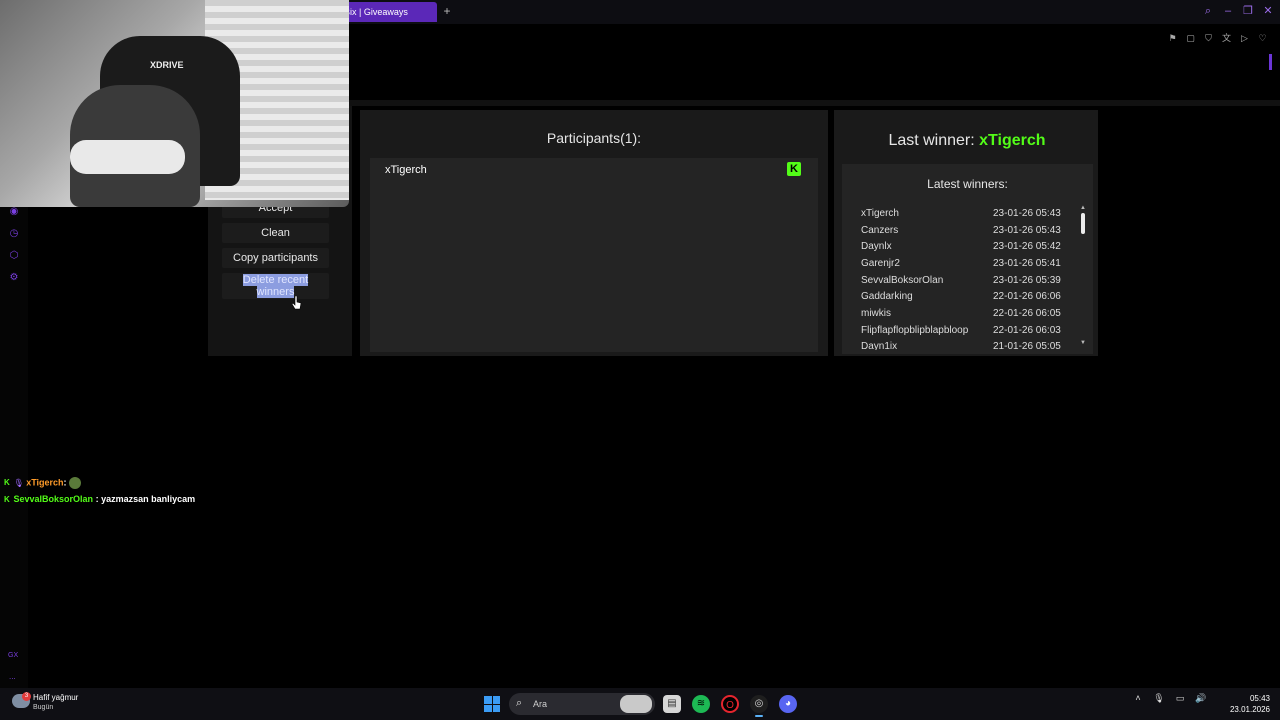 The width and height of the screenshot is (1280, 720). I want to click on webcam-overlay: XDRIVE, so click(174, 103).